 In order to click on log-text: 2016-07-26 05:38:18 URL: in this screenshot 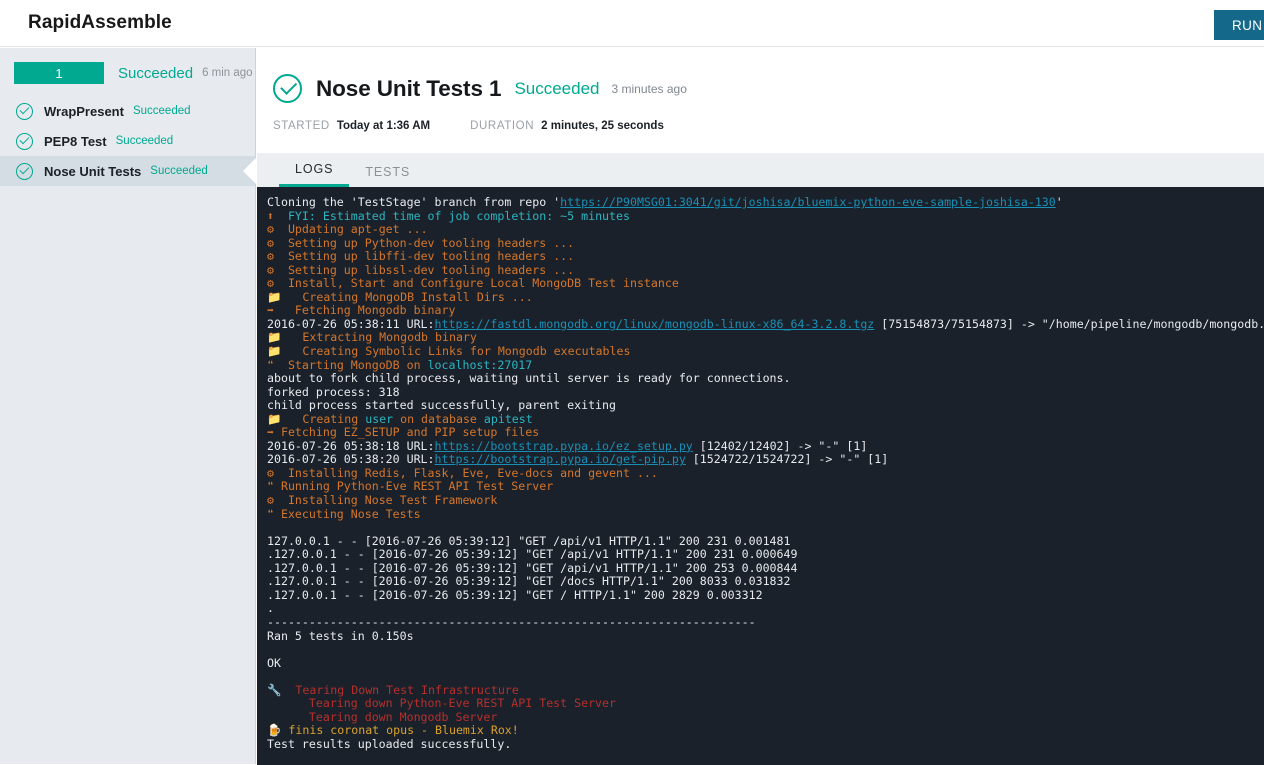, I will do `click(351, 446)`.